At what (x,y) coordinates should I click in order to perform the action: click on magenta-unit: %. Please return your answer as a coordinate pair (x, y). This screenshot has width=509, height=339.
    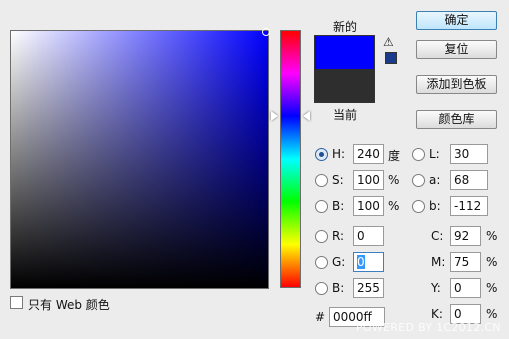
    Looking at the image, I should click on (492, 262).